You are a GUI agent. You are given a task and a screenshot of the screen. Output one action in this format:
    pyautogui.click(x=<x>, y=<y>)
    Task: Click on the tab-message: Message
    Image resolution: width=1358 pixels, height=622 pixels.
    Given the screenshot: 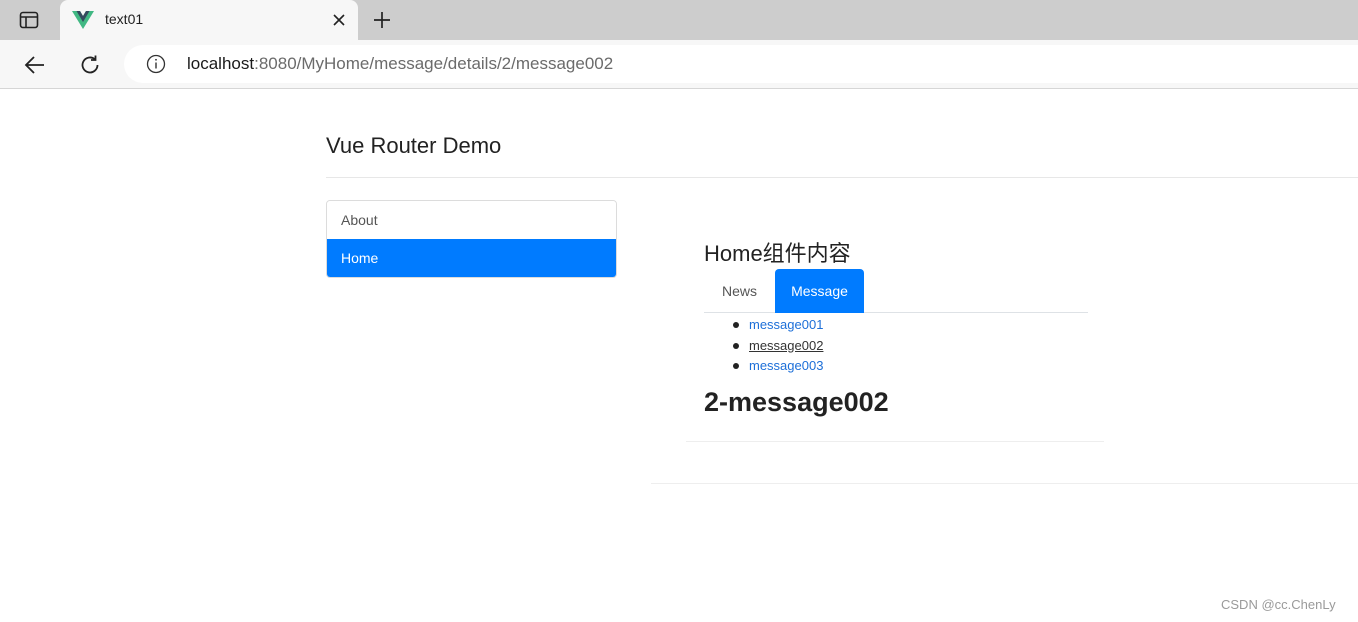 What is the action you would take?
    pyautogui.click(x=819, y=291)
    